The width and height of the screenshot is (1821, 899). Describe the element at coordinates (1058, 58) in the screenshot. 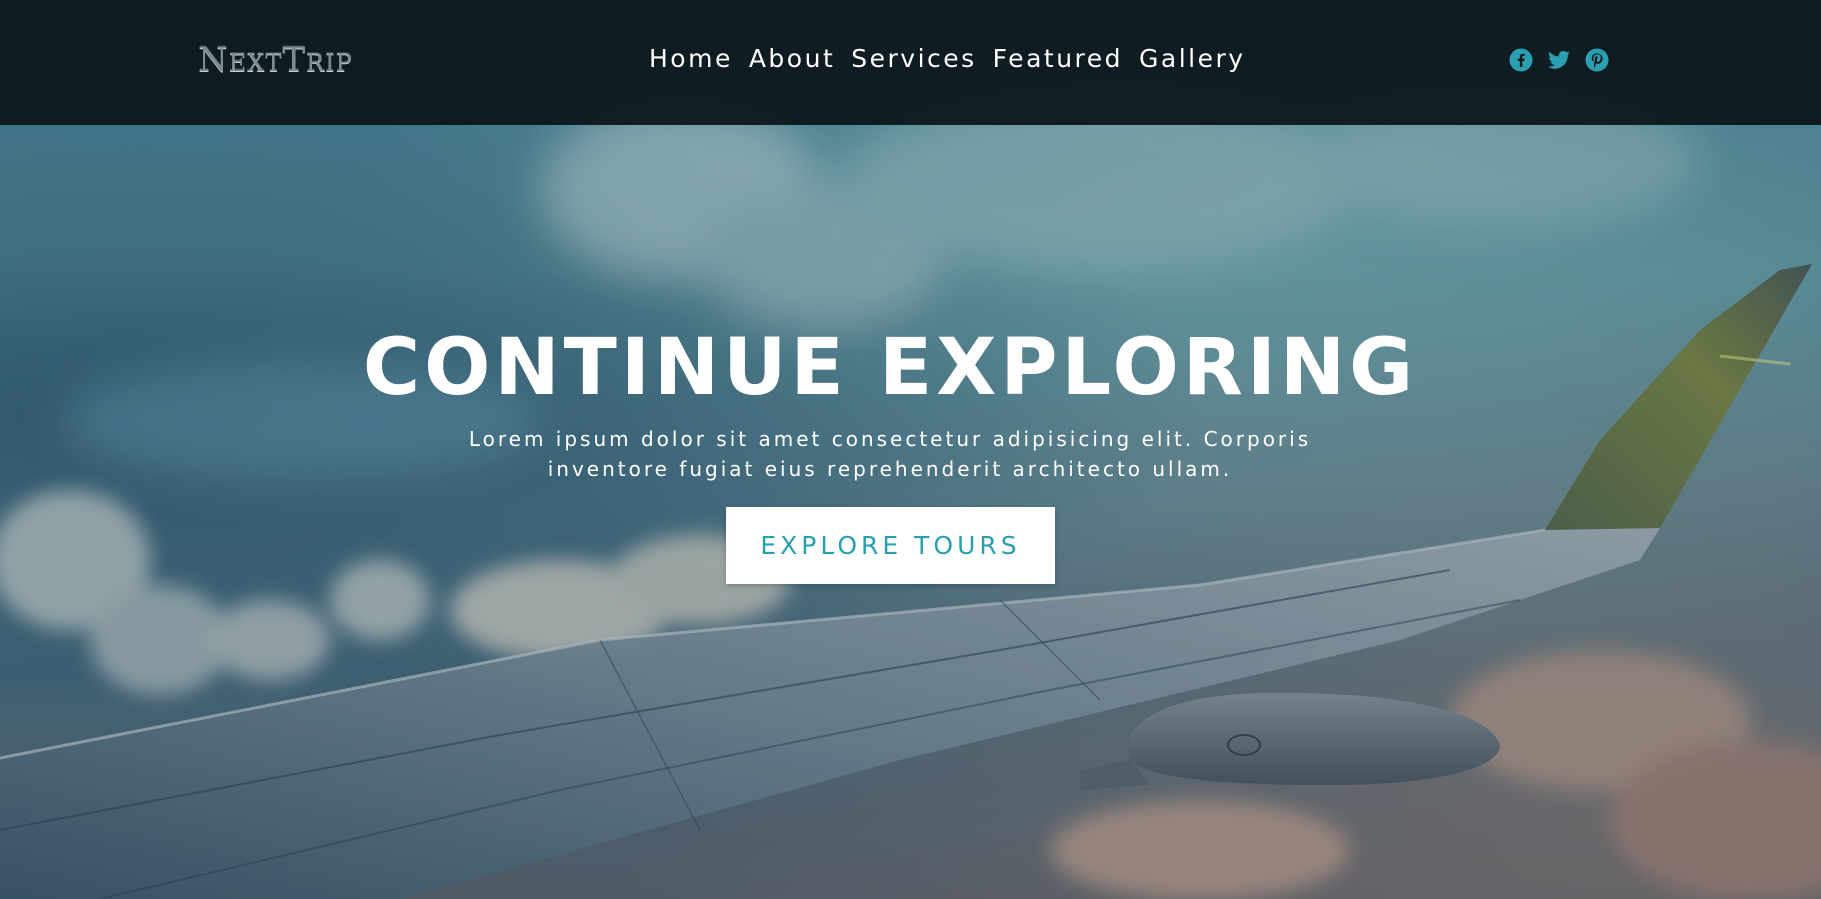

I see `nav-link-featured: Featured` at that location.